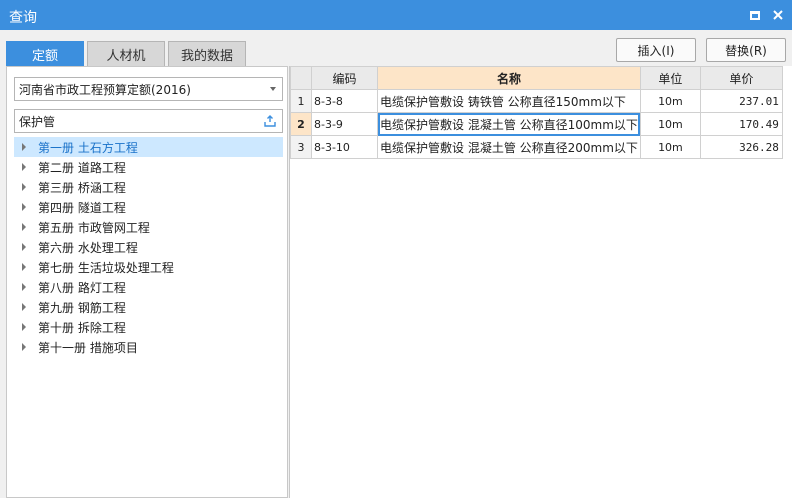  I want to click on close-button, so click(778, 15).